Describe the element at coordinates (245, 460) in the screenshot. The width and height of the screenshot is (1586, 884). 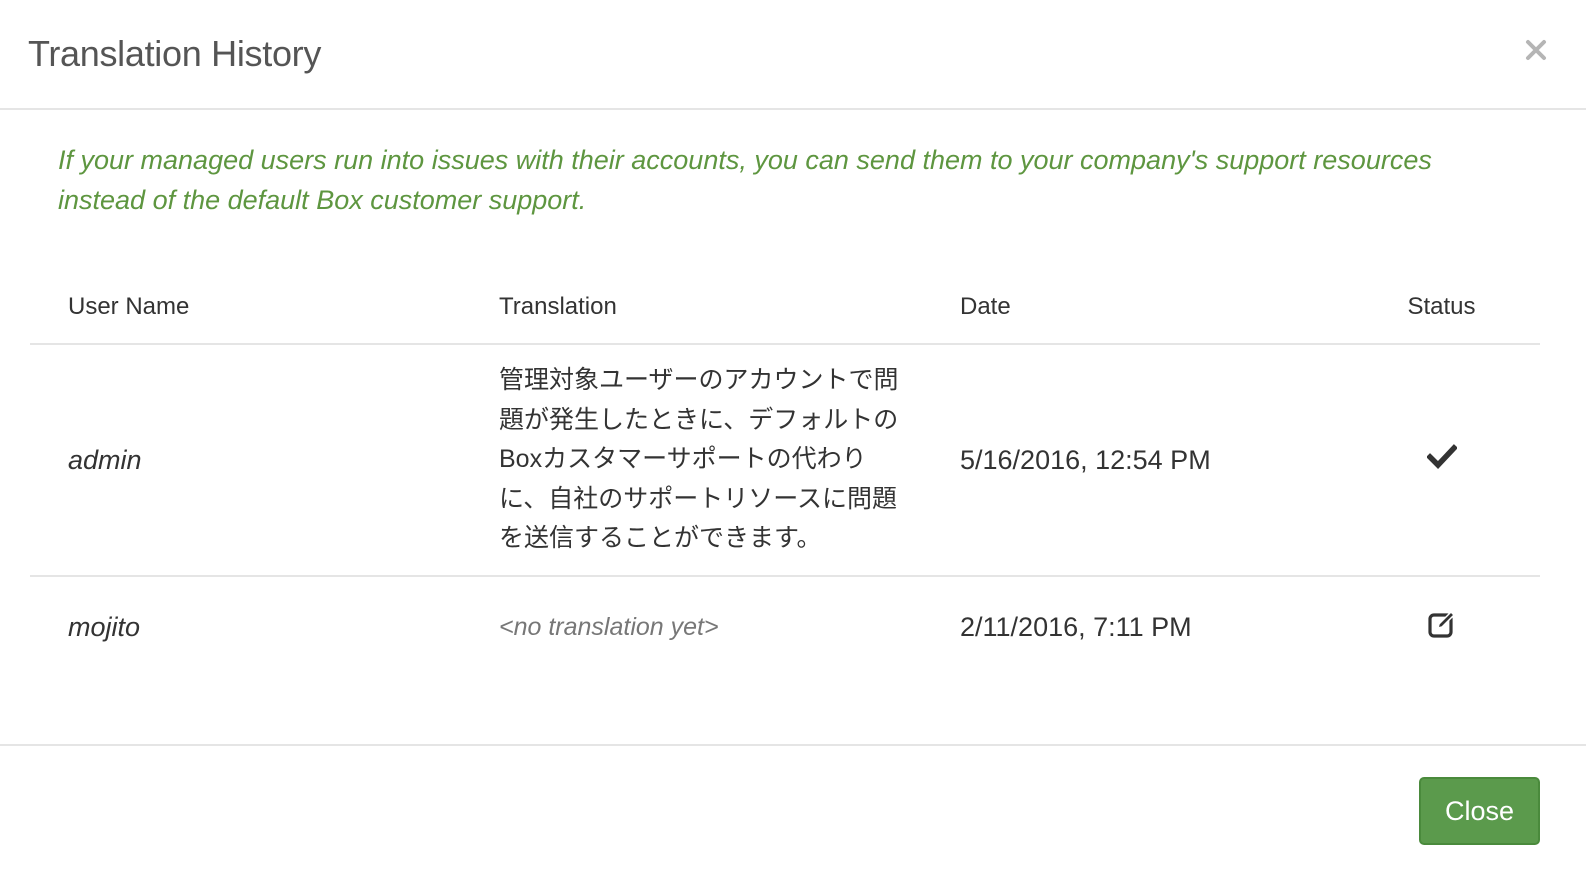
I see `user-name-cell: admin` at that location.